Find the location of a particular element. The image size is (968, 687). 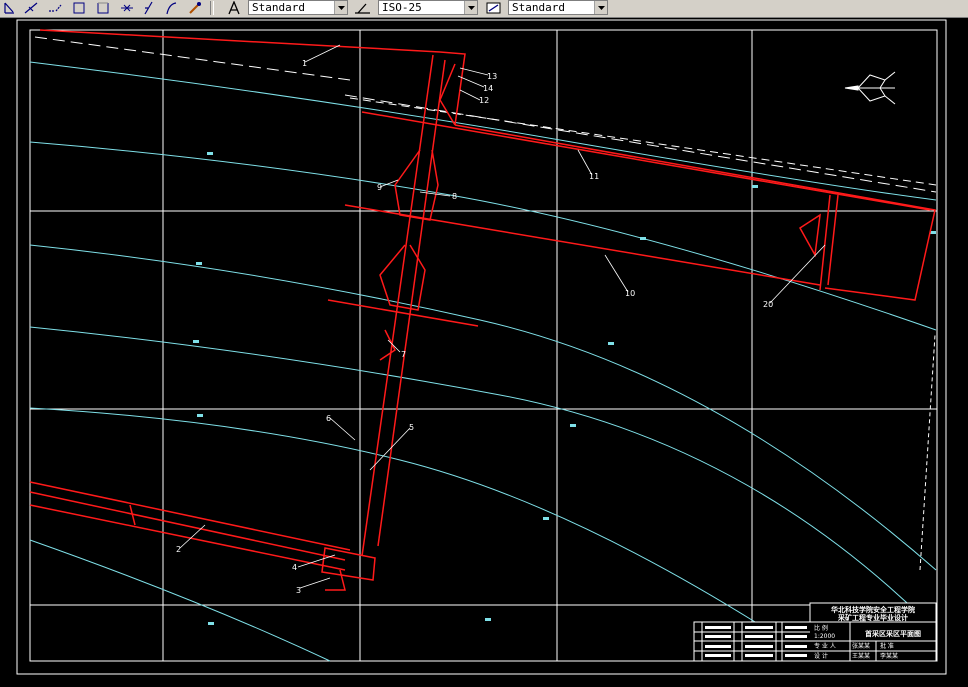

dim-baseline-icon is located at coordinates (171, 8).